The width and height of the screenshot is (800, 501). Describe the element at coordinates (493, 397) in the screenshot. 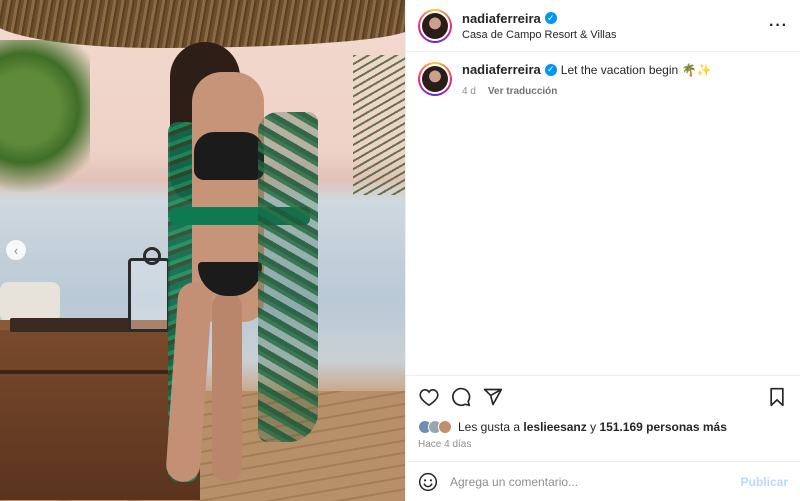

I see `paper-plane-icon` at that location.